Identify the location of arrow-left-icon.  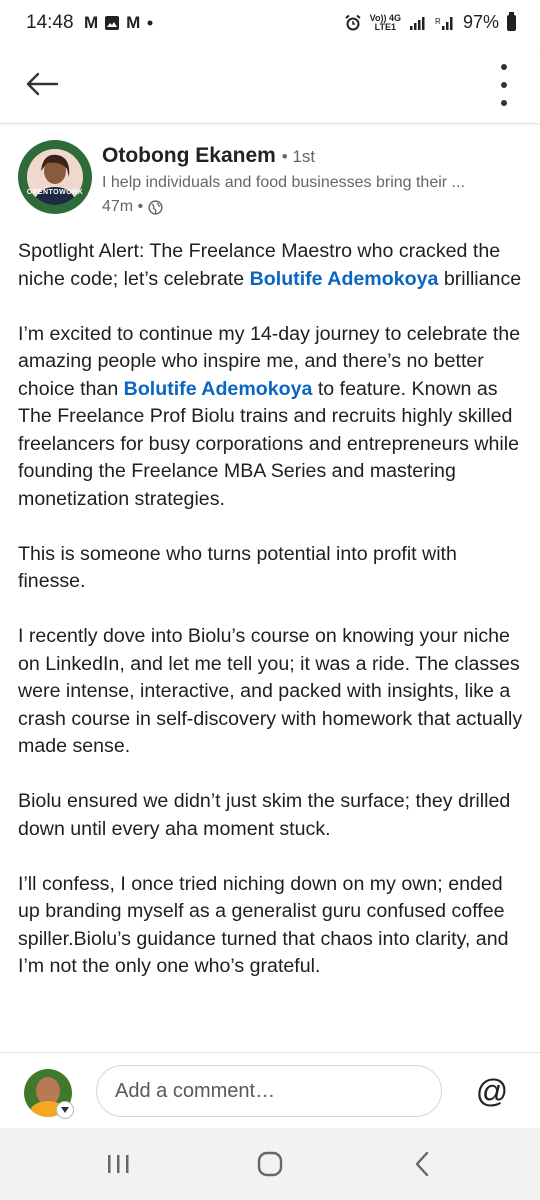
(42, 84).